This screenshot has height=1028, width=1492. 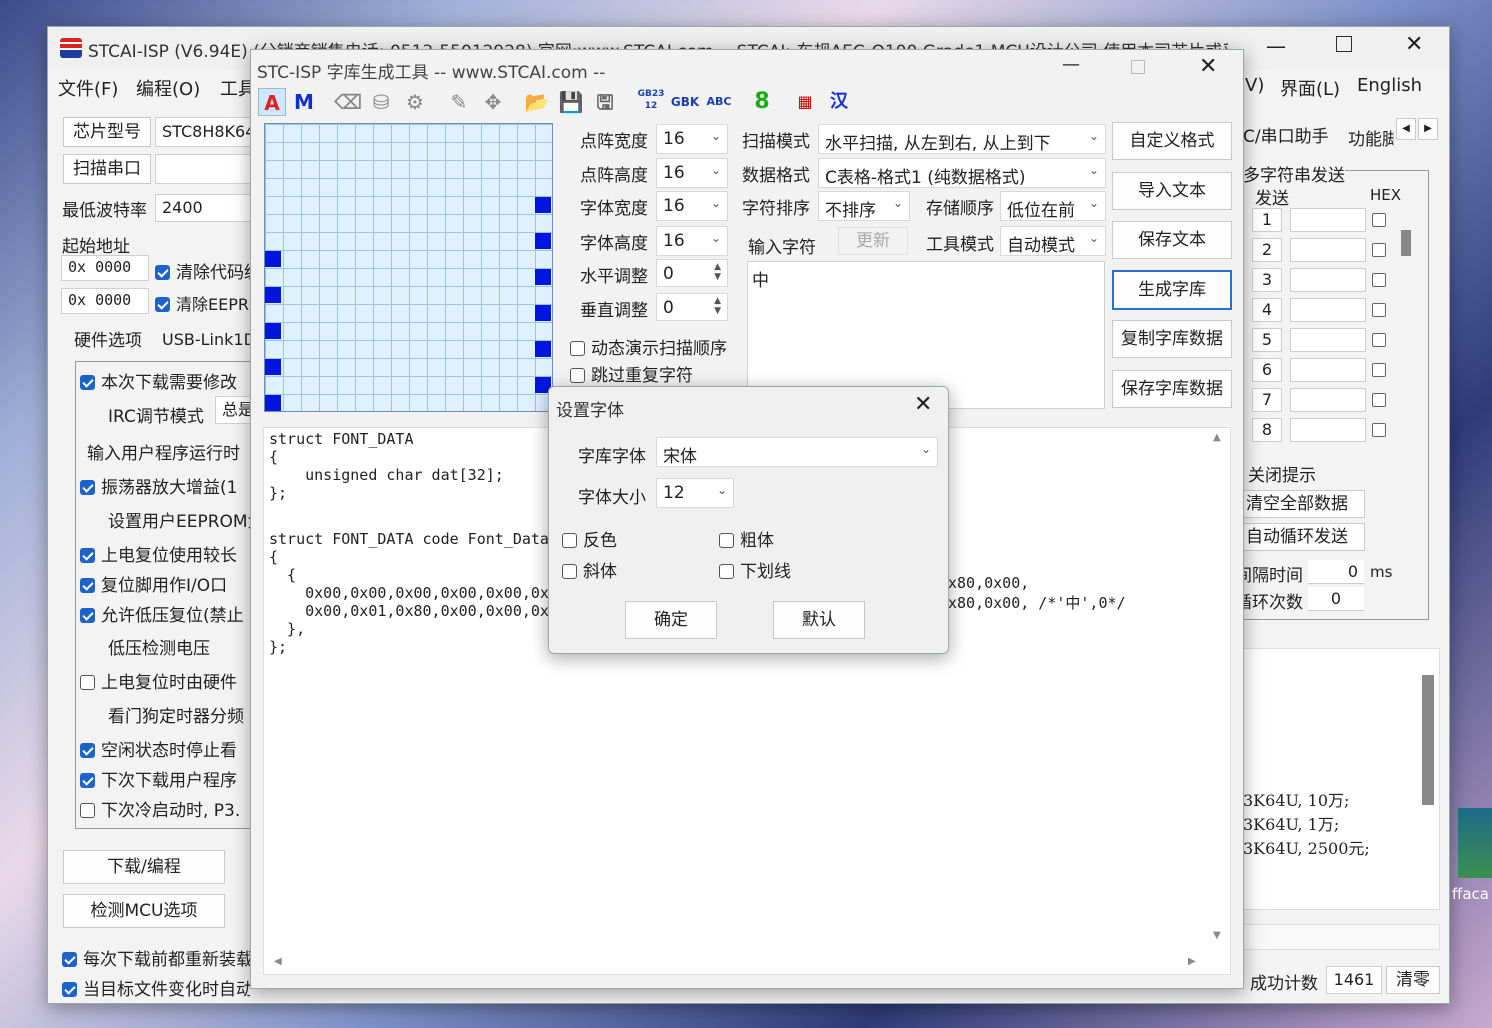 I want to click on fontgen-close-button: ✕, so click(x=1208, y=66).